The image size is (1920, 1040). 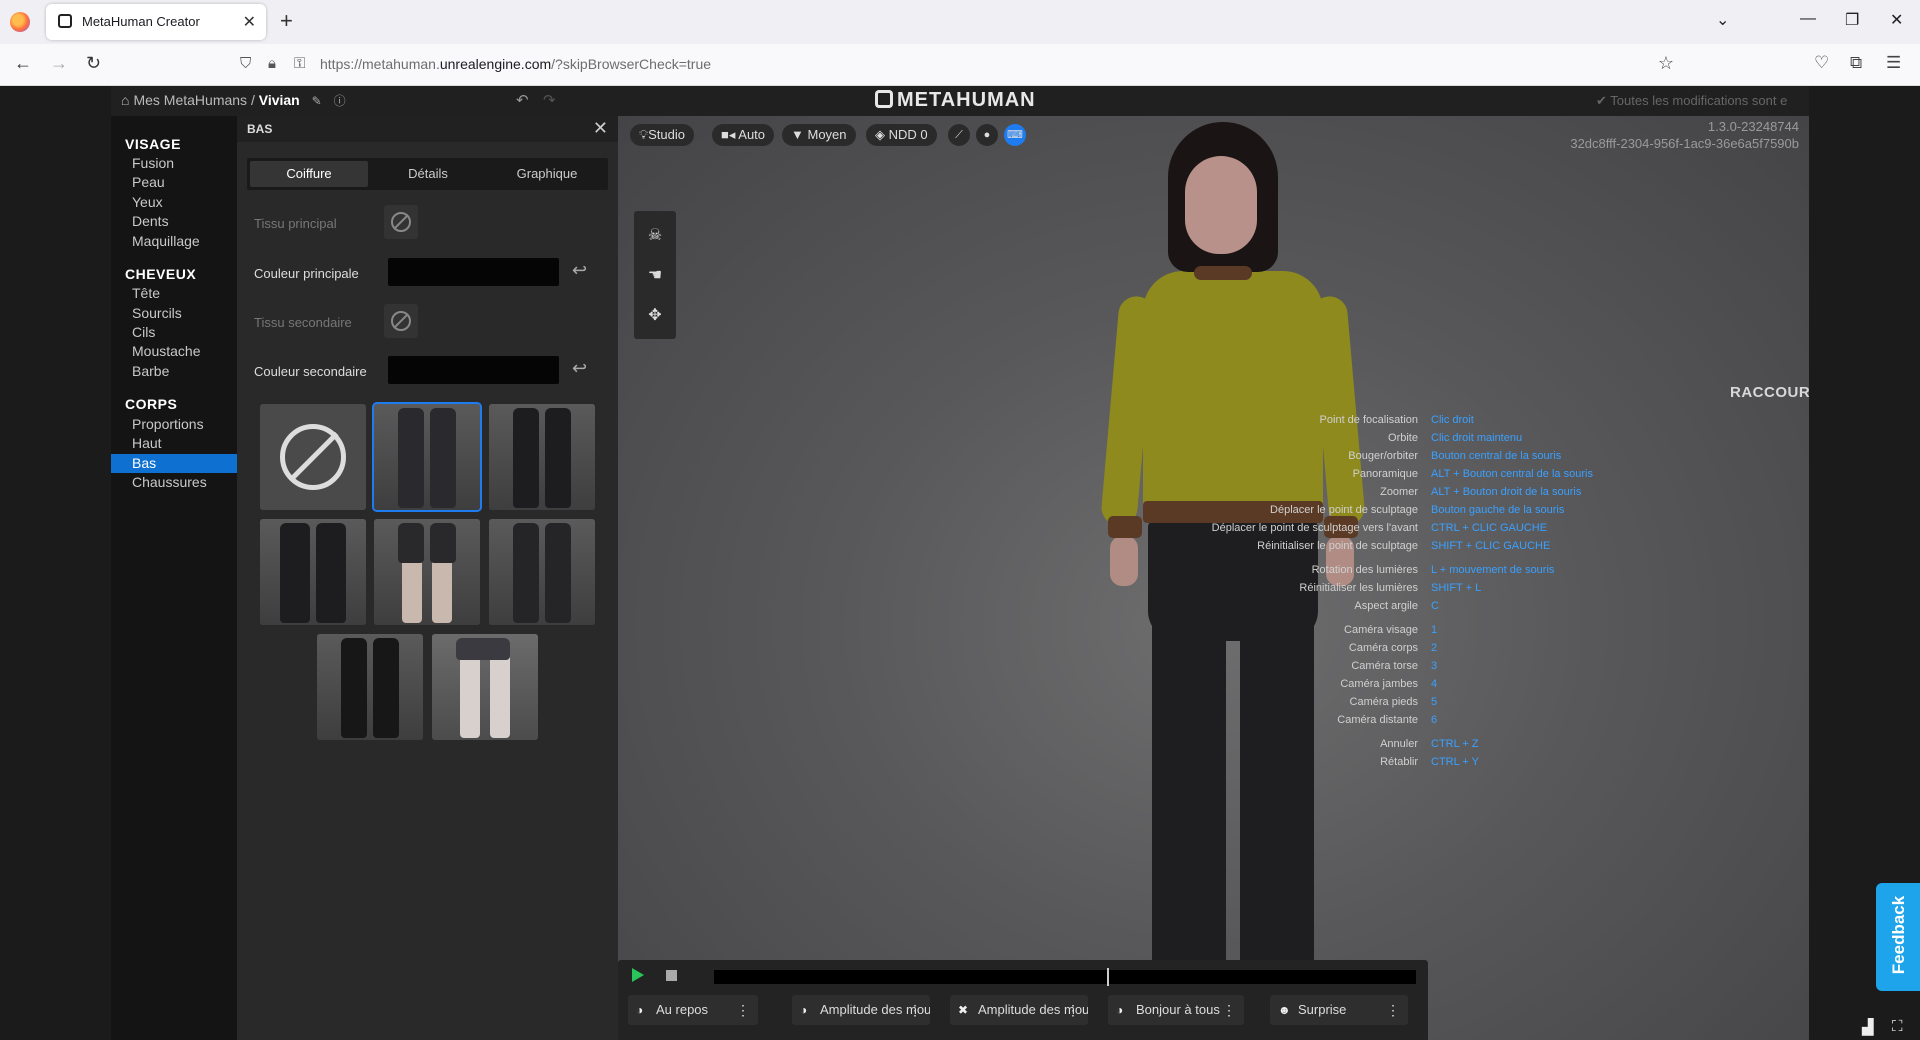 What do you see at coordinates (666, 134) in the screenshot?
I see `lighting-value: Studio` at bounding box center [666, 134].